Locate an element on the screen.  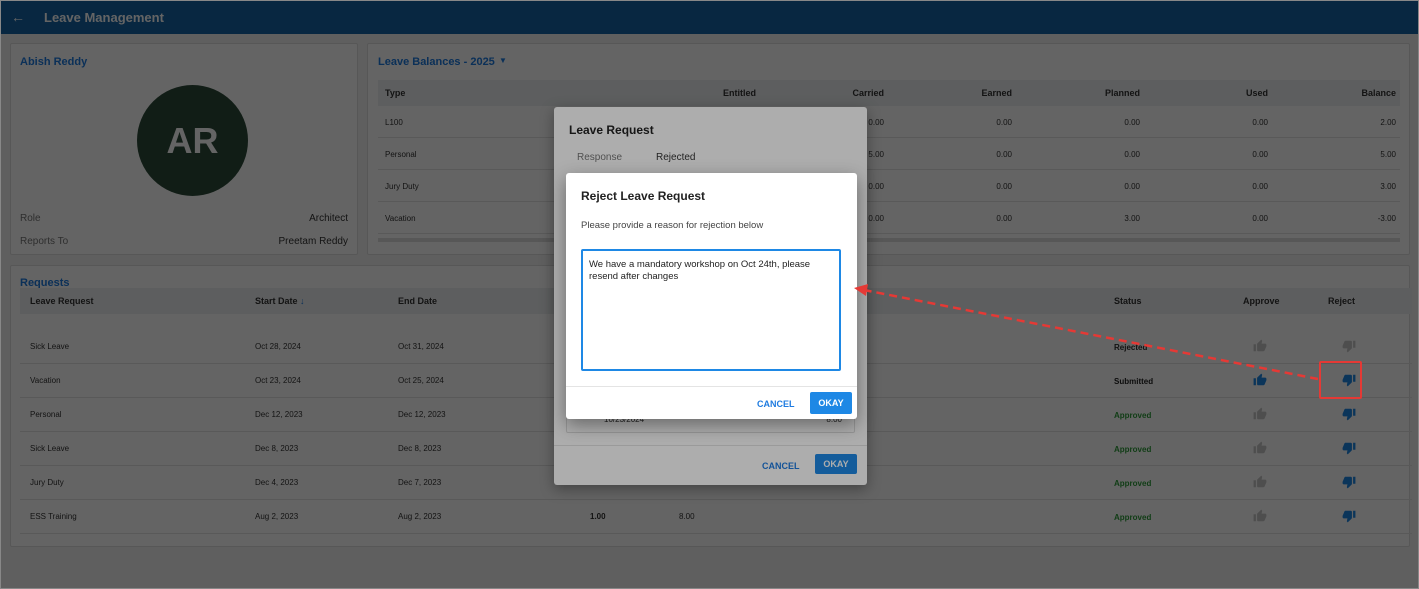
reject-dialog-title: Reject Leave Request is located at coordinates (643, 196).